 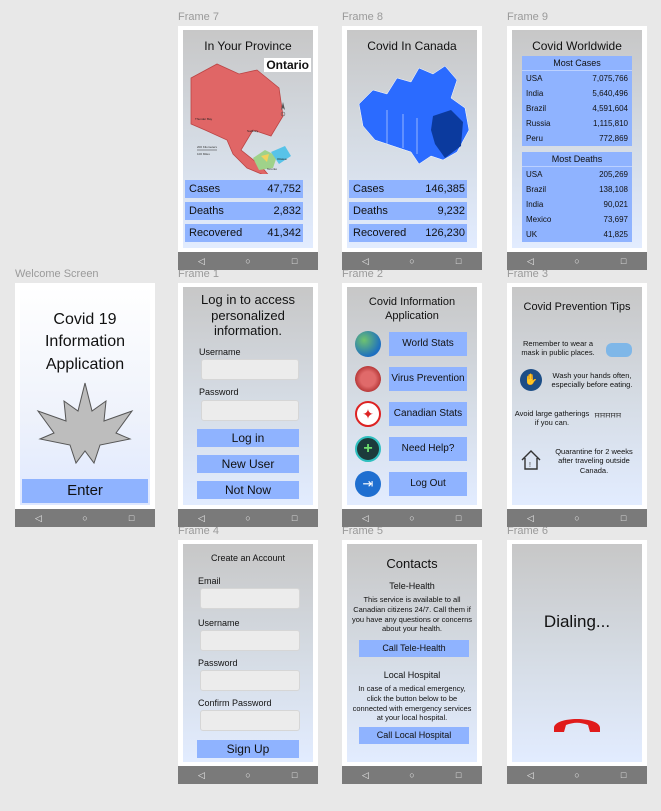 I want to click on table-row: Mexico 73,697, so click(x=577, y=219).